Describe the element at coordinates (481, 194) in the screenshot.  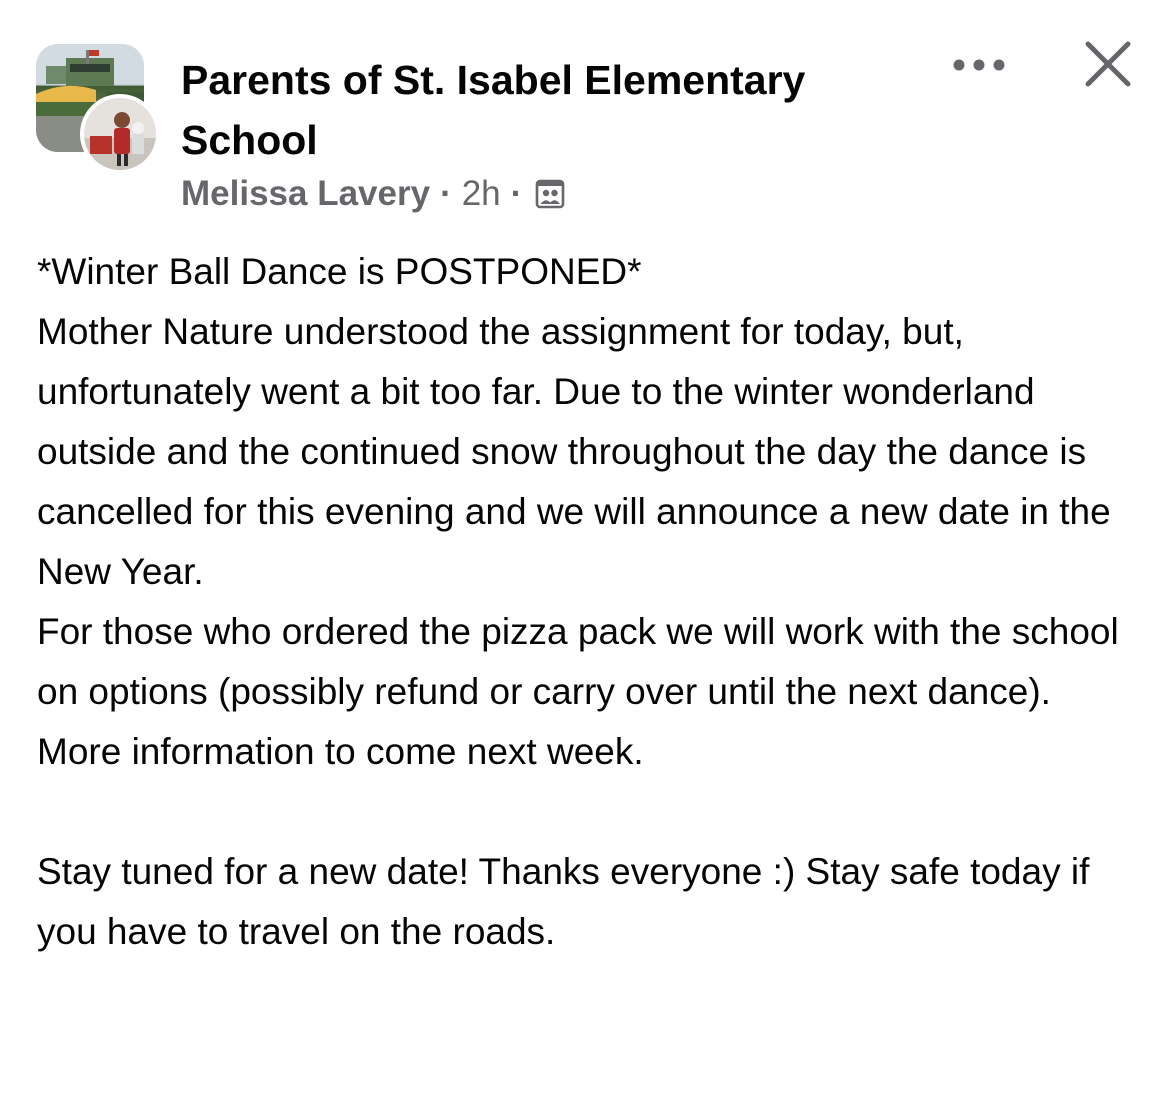
I see `post-timestamp: 2h` at that location.